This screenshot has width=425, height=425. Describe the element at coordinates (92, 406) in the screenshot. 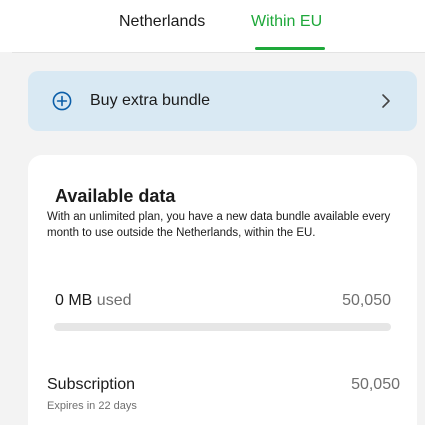

I see `subscription-expiry: Expires in 22 days` at that location.